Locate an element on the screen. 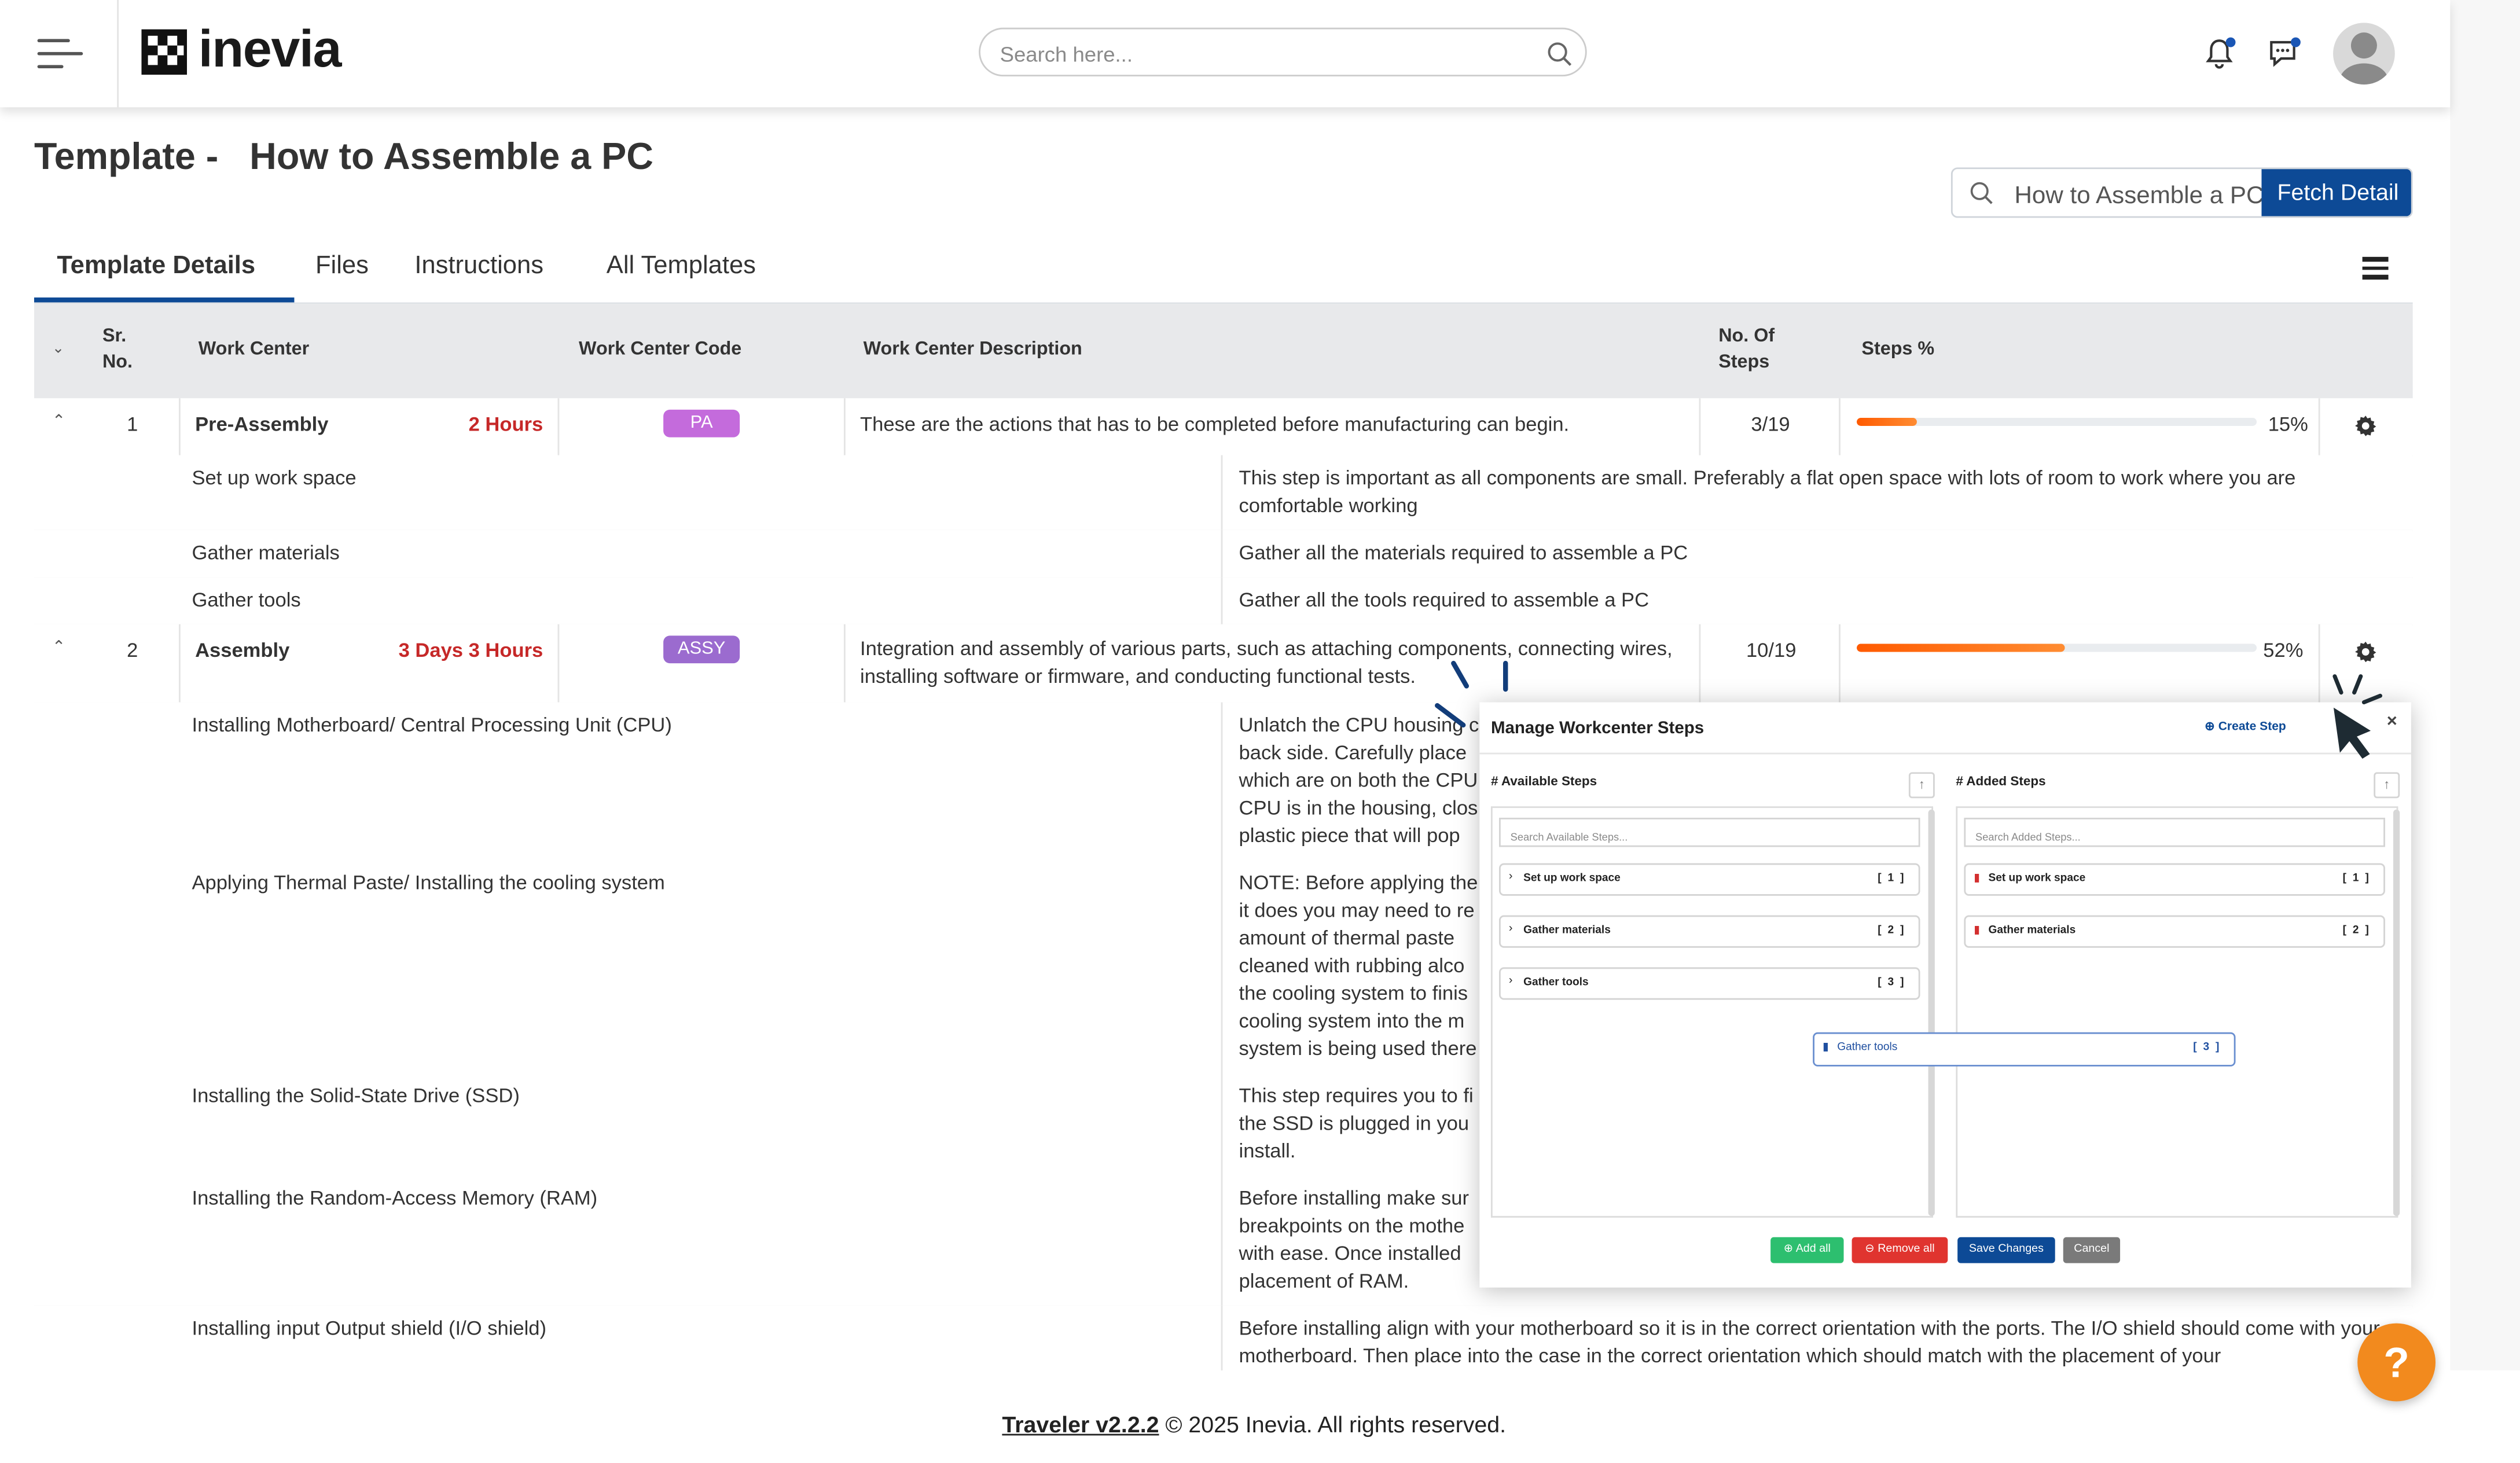 The width and height of the screenshot is (2520, 1463). work-center-name: Assembly is located at coordinates (242, 650).